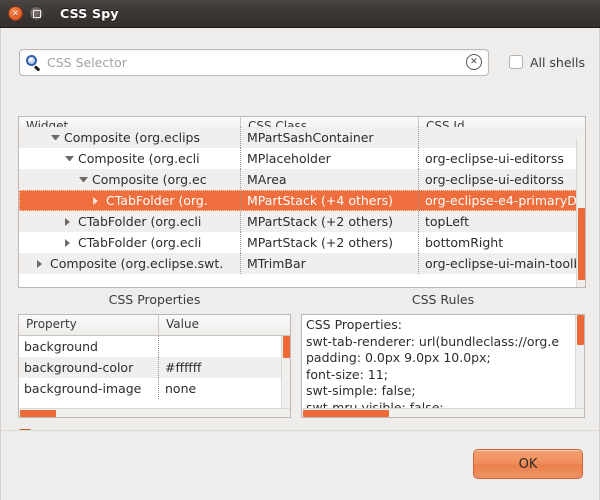 The height and width of the screenshot is (500, 600). What do you see at coordinates (89, 13) in the screenshot?
I see `window-title: CSS Spy` at bounding box center [89, 13].